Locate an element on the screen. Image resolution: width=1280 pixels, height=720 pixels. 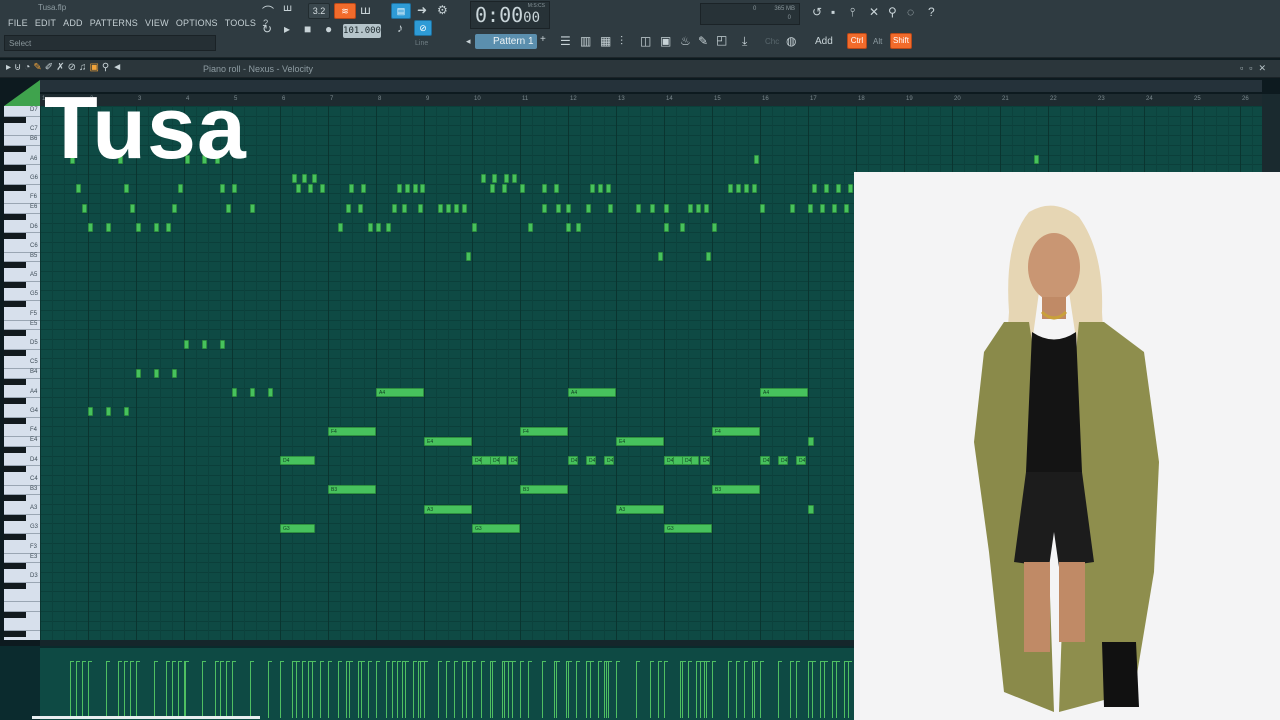
mute-icon: ⊘ is located at coordinates (72, 67).